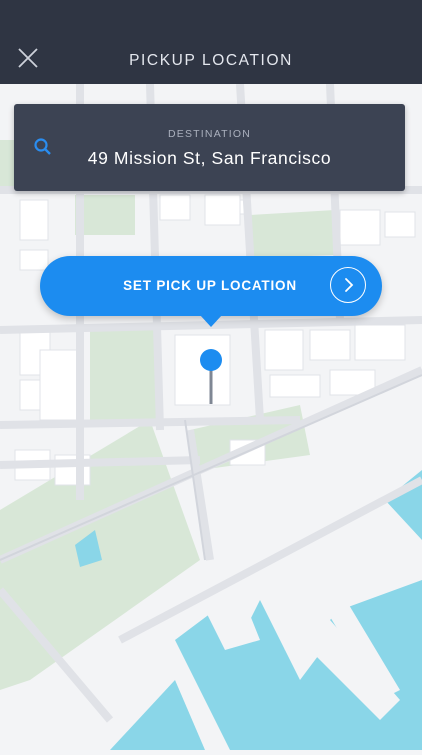  I want to click on chevron-right-icon, so click(348, 285).